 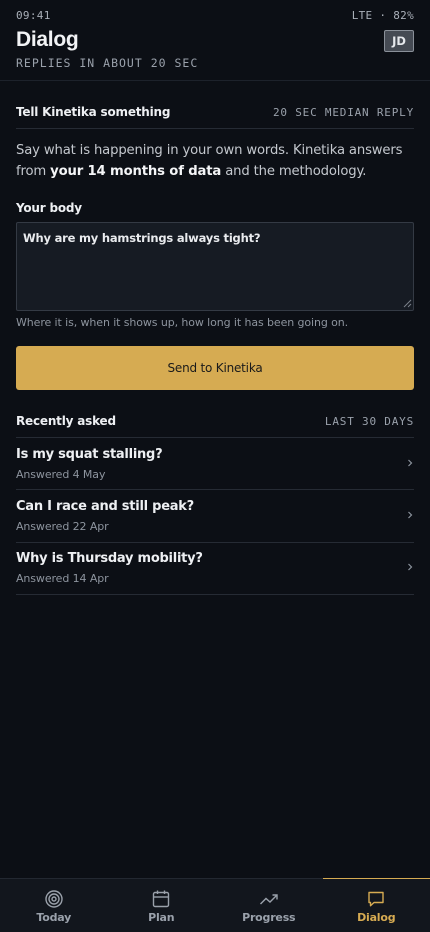 What do you see at coordinates (376, 899) in the screenshot?
I see `chat-icon` at bounding box center [376, 899].